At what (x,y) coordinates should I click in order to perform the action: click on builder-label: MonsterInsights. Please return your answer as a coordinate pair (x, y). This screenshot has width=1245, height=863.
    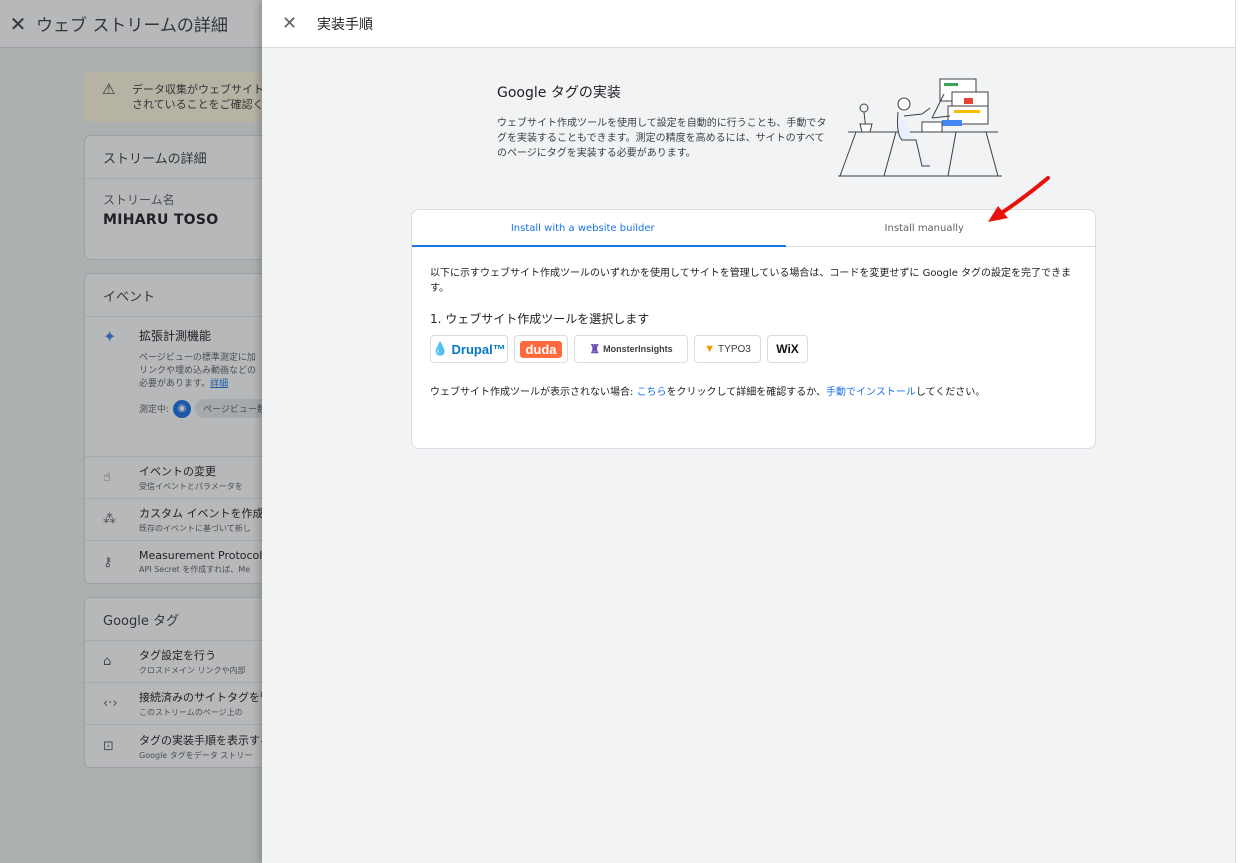
    Looking at the image, I should click on (638, 349).